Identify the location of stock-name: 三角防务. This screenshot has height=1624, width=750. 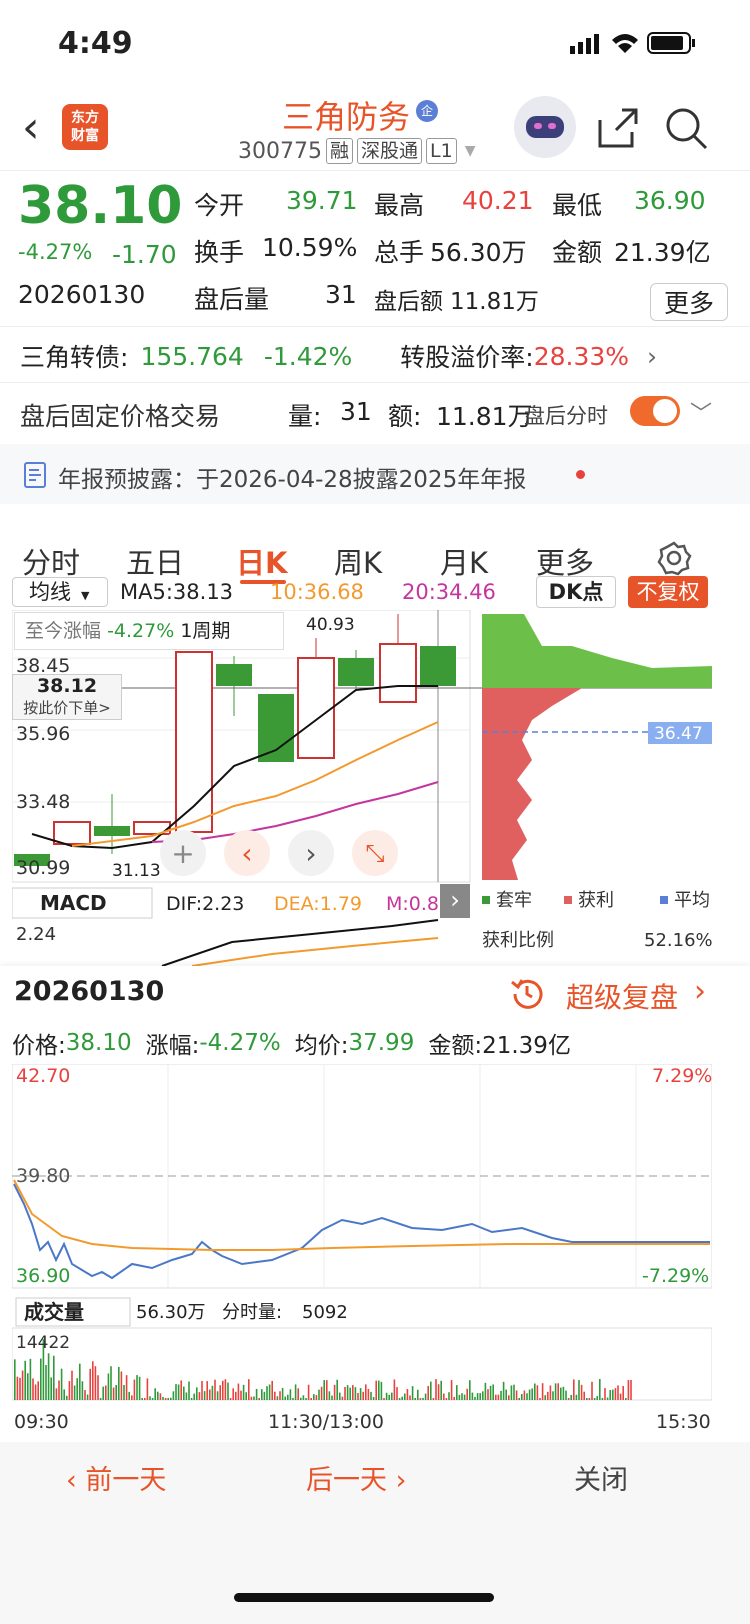
(346, 115).